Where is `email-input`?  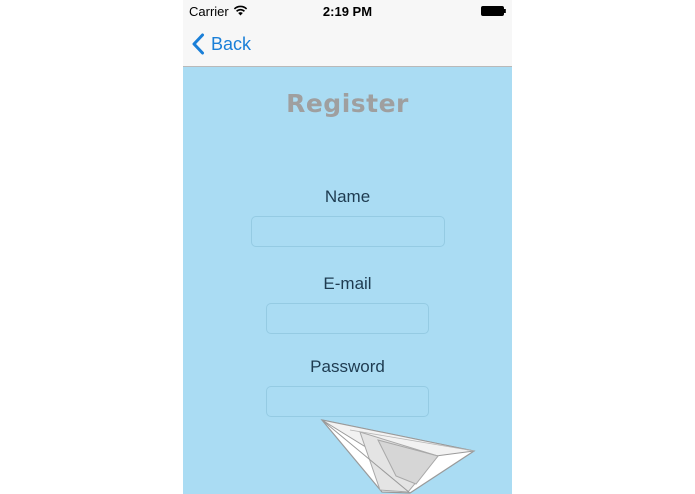 email-input is located at coordinates (347, 318).